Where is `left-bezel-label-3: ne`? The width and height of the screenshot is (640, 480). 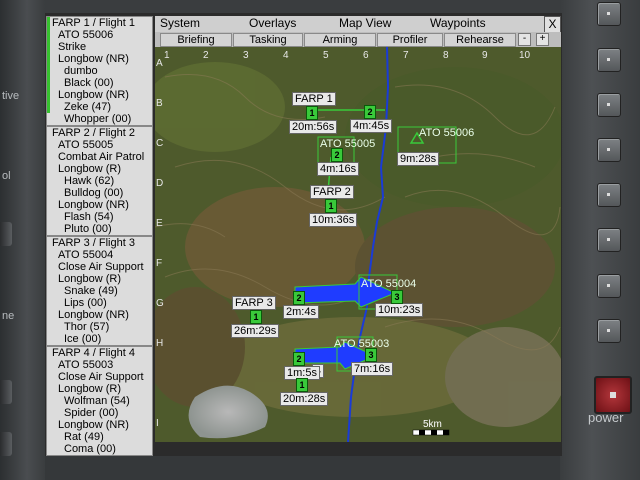
left-bezel-label-3: ne is located at coordinates (8, 316).